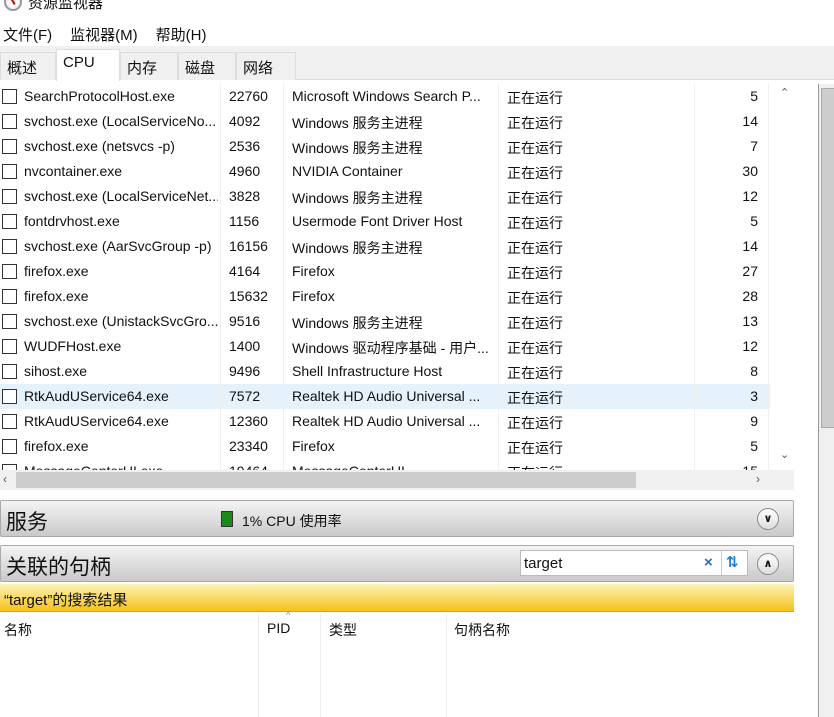  Describe the element at coordinates (754, 371) in the screenshot. I see `process-threads: 8` at that location.